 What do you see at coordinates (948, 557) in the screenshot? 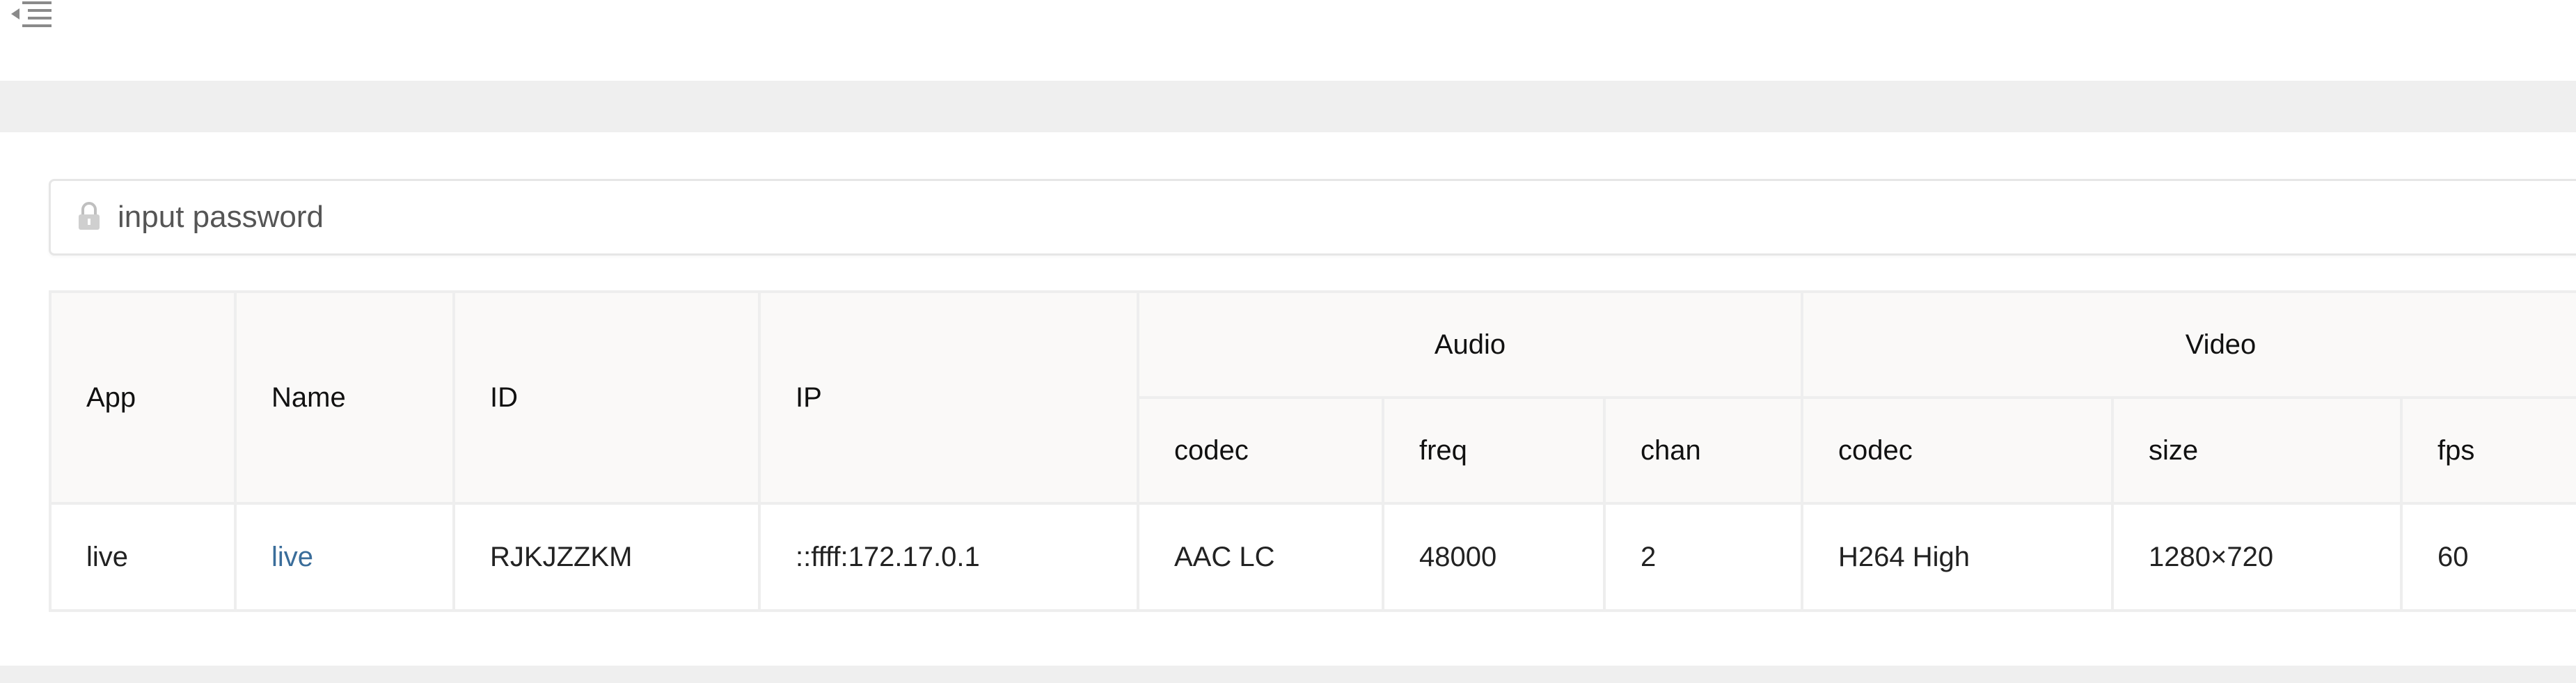
I see `cell-ip: ::ffff:172.17.0.1` at bounding box center [948, 557].